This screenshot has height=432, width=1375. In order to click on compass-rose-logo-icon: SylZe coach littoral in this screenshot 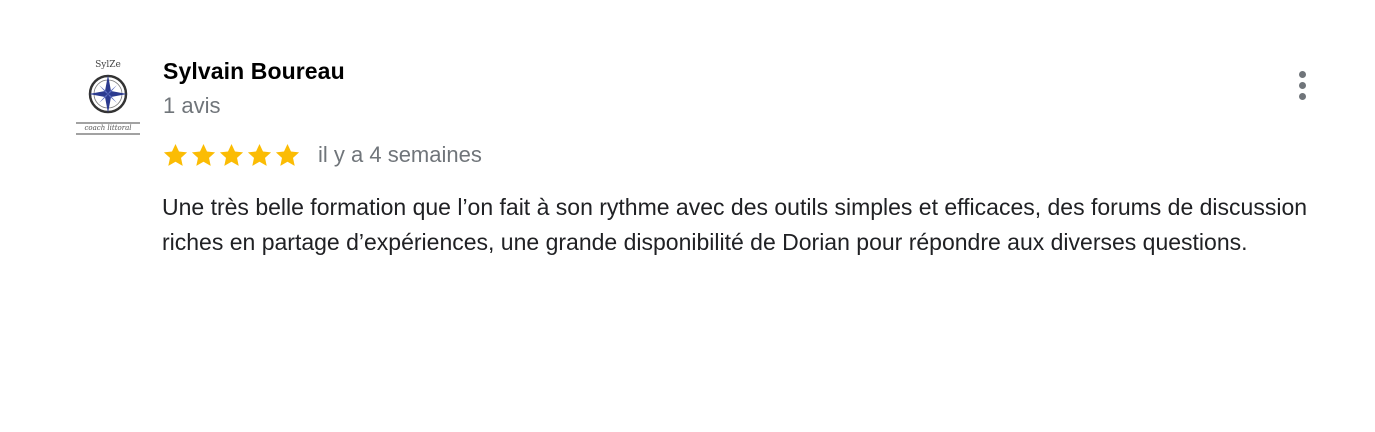, I will do `click(108, 97)`.